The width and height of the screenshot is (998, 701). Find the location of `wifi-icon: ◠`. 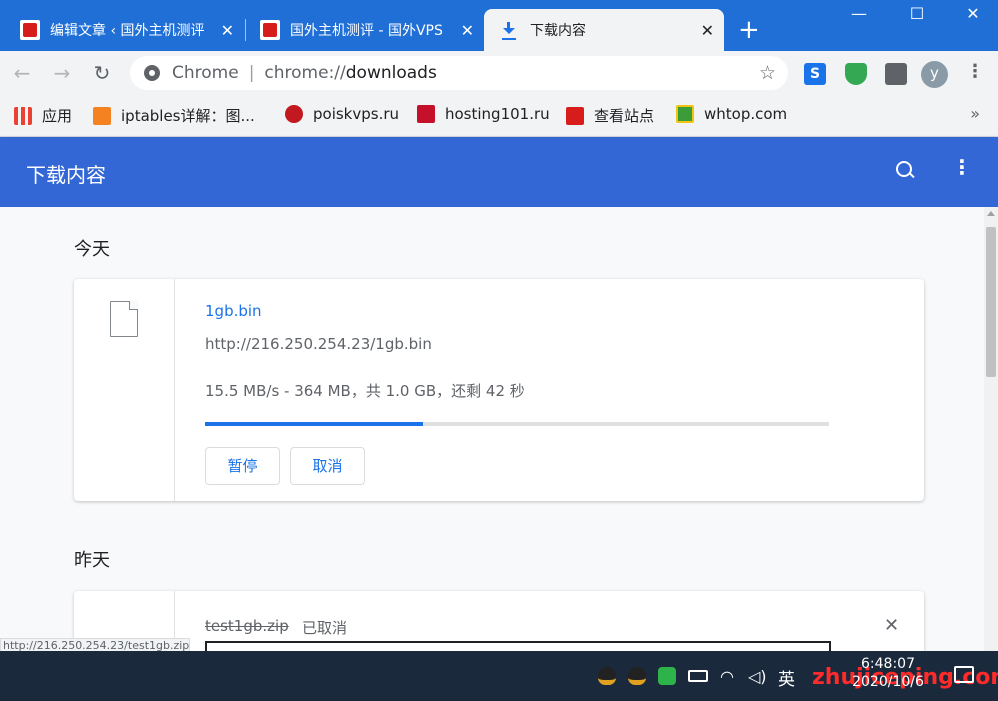

wifi-icon: ◠ is located at coordinates (729, 676).